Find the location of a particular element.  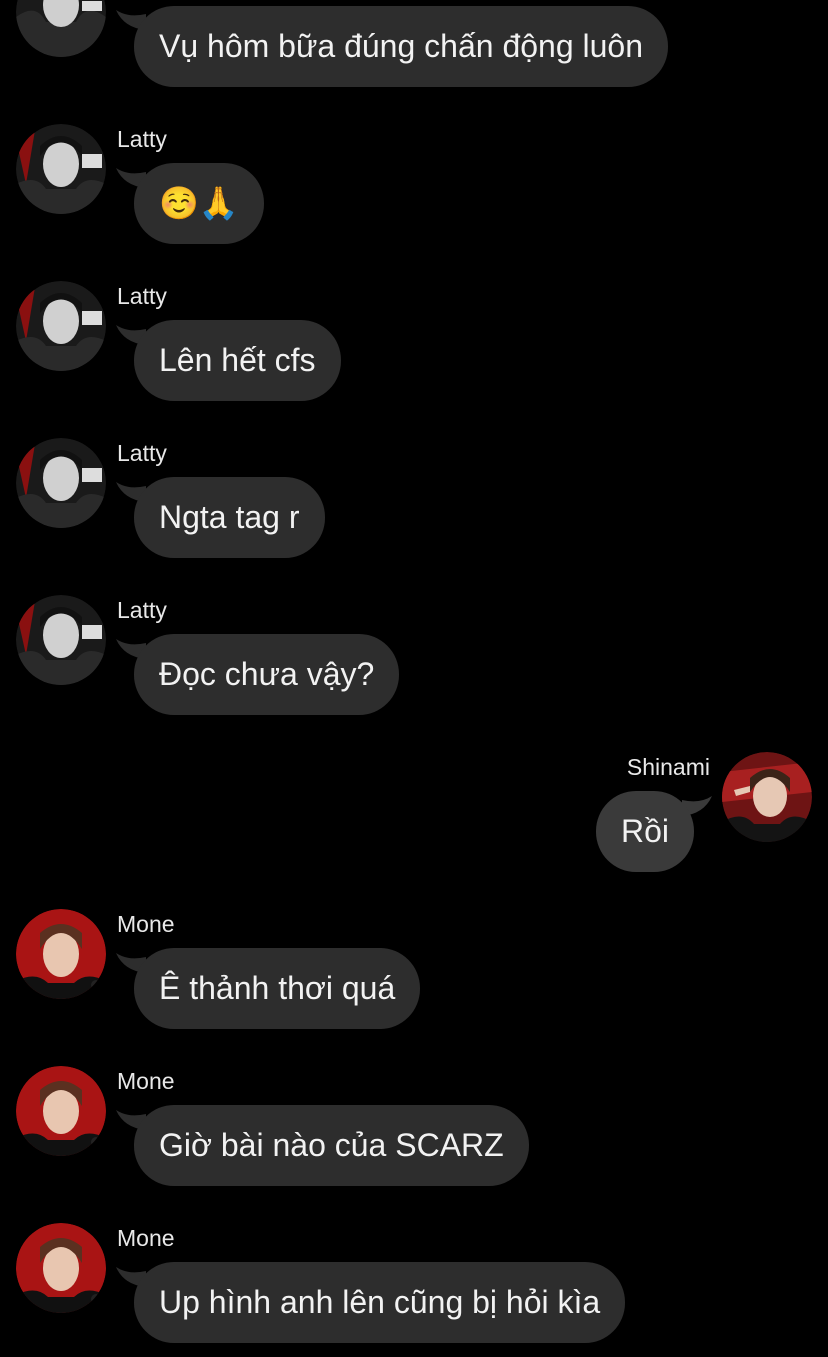

message-text: ☺️🙏 is located at coordinates (199, 203).